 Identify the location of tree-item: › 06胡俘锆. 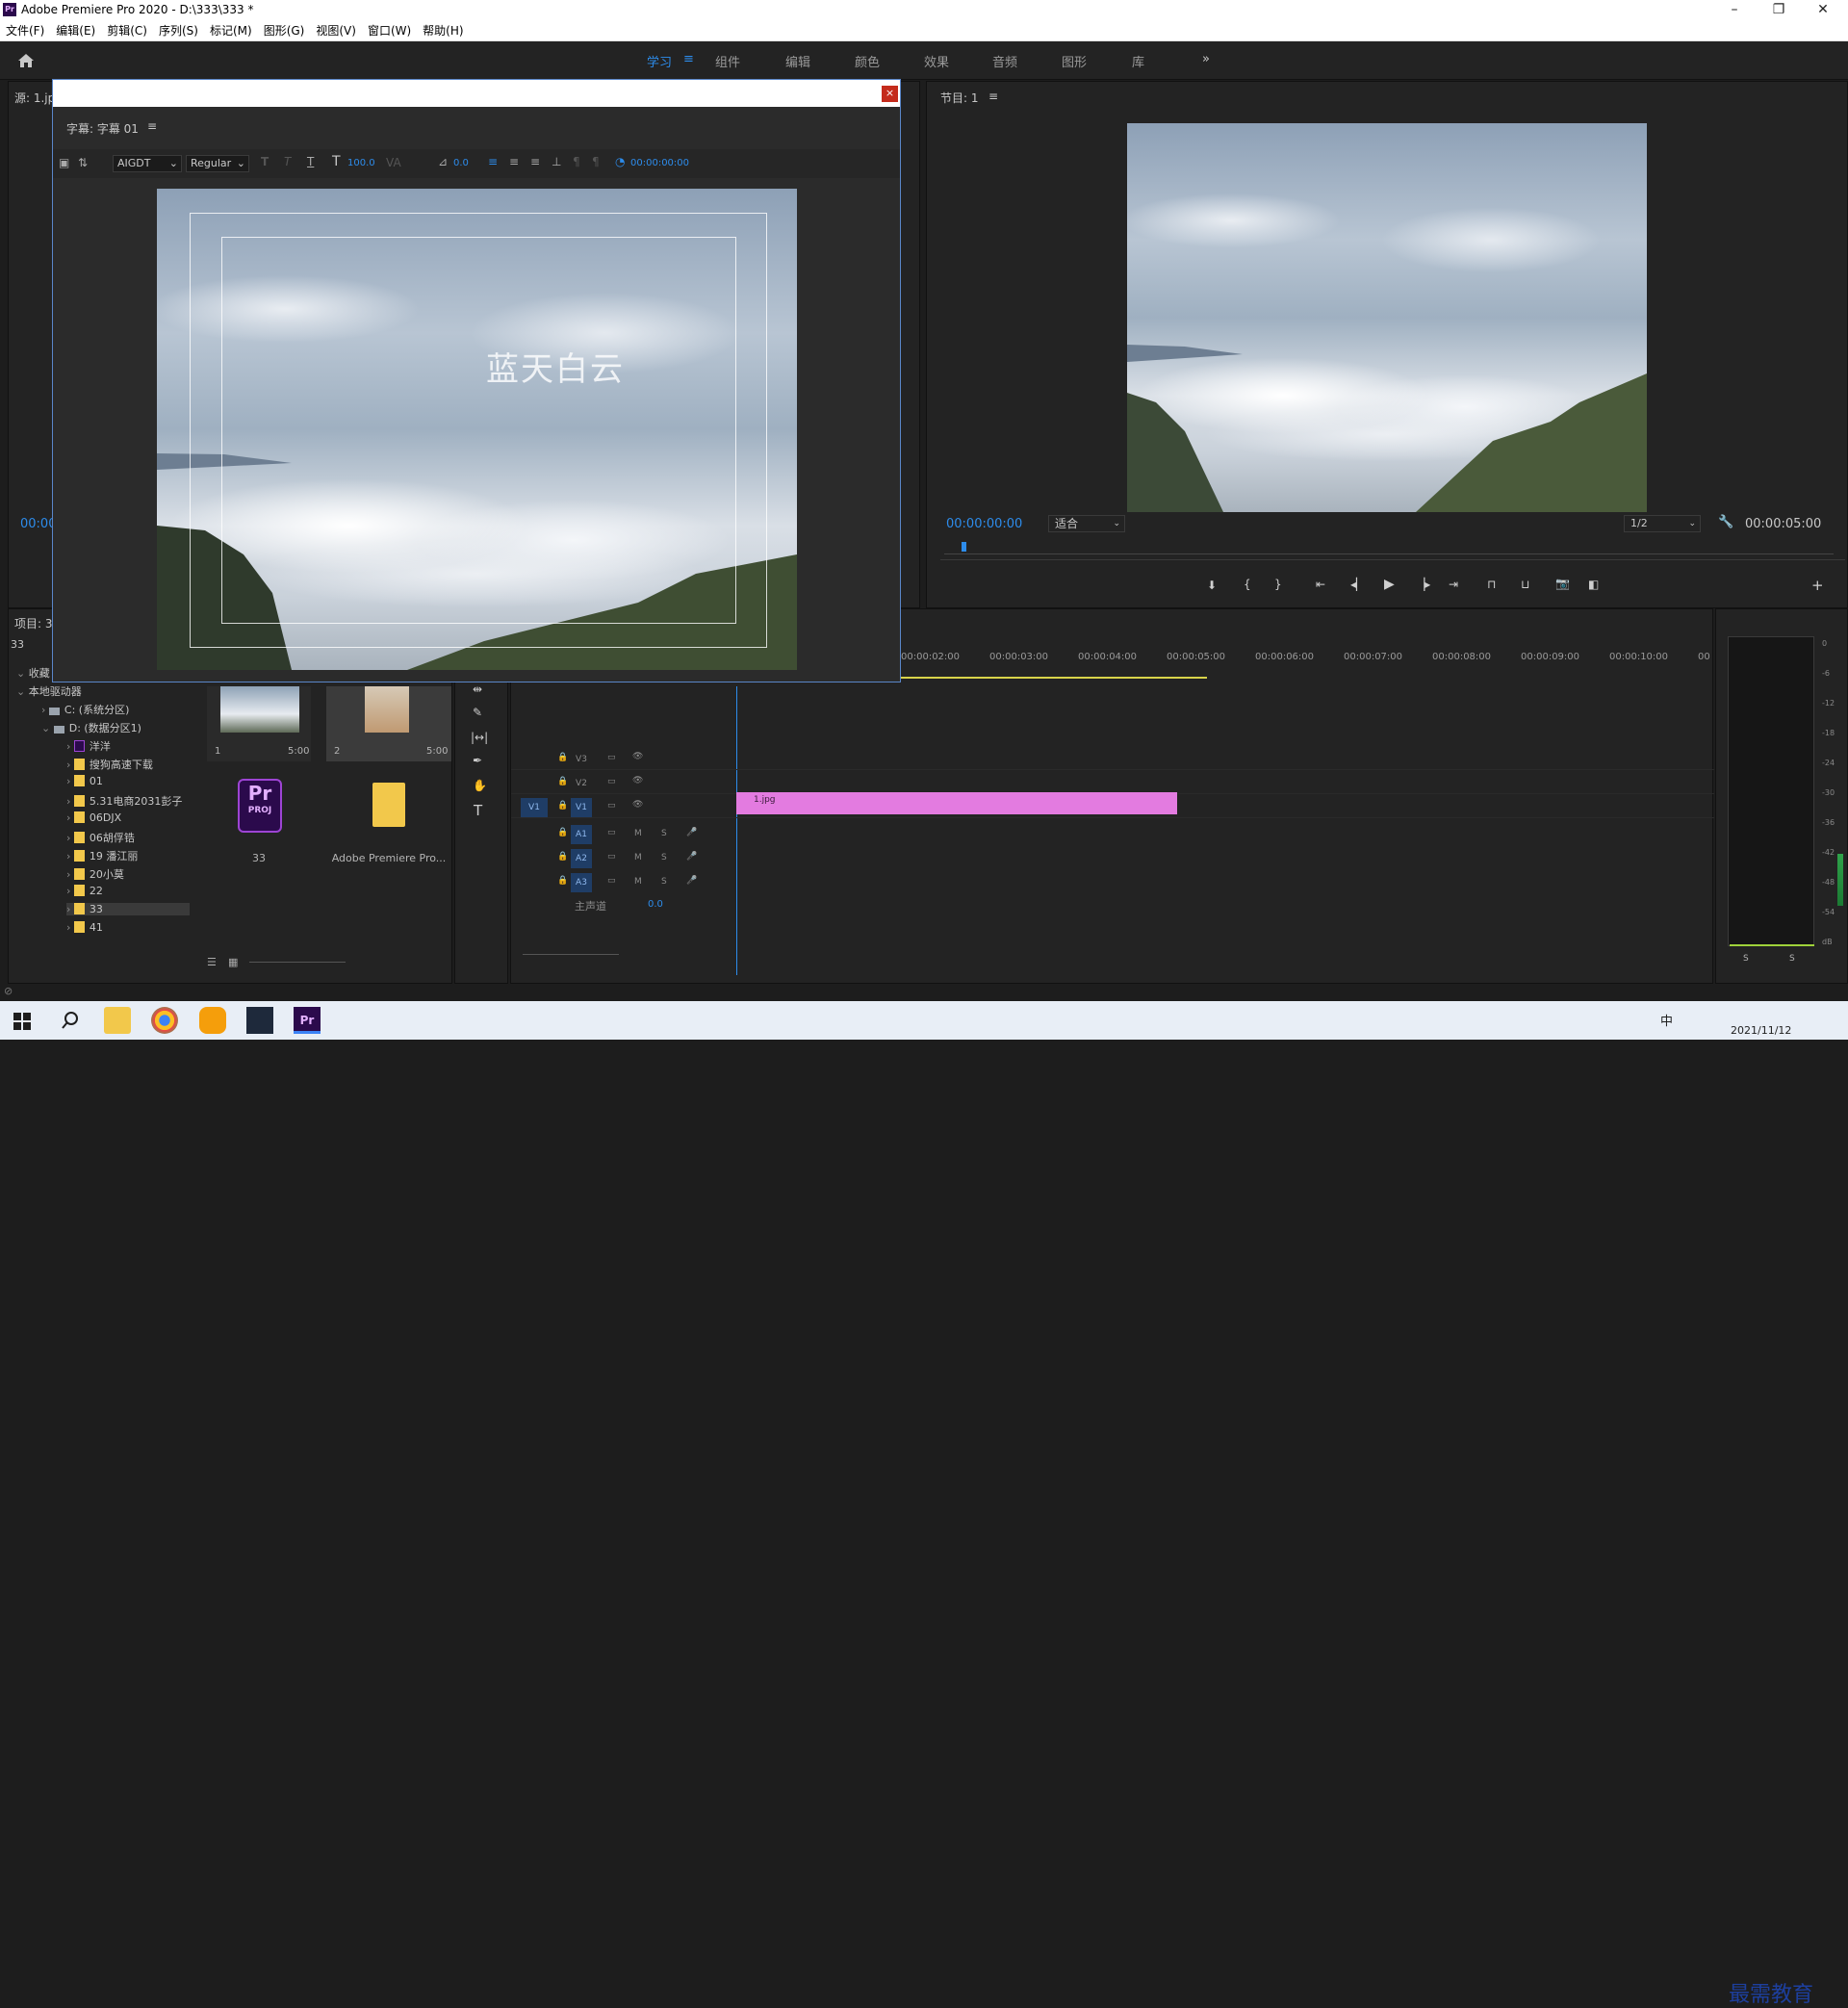
(128, 837).